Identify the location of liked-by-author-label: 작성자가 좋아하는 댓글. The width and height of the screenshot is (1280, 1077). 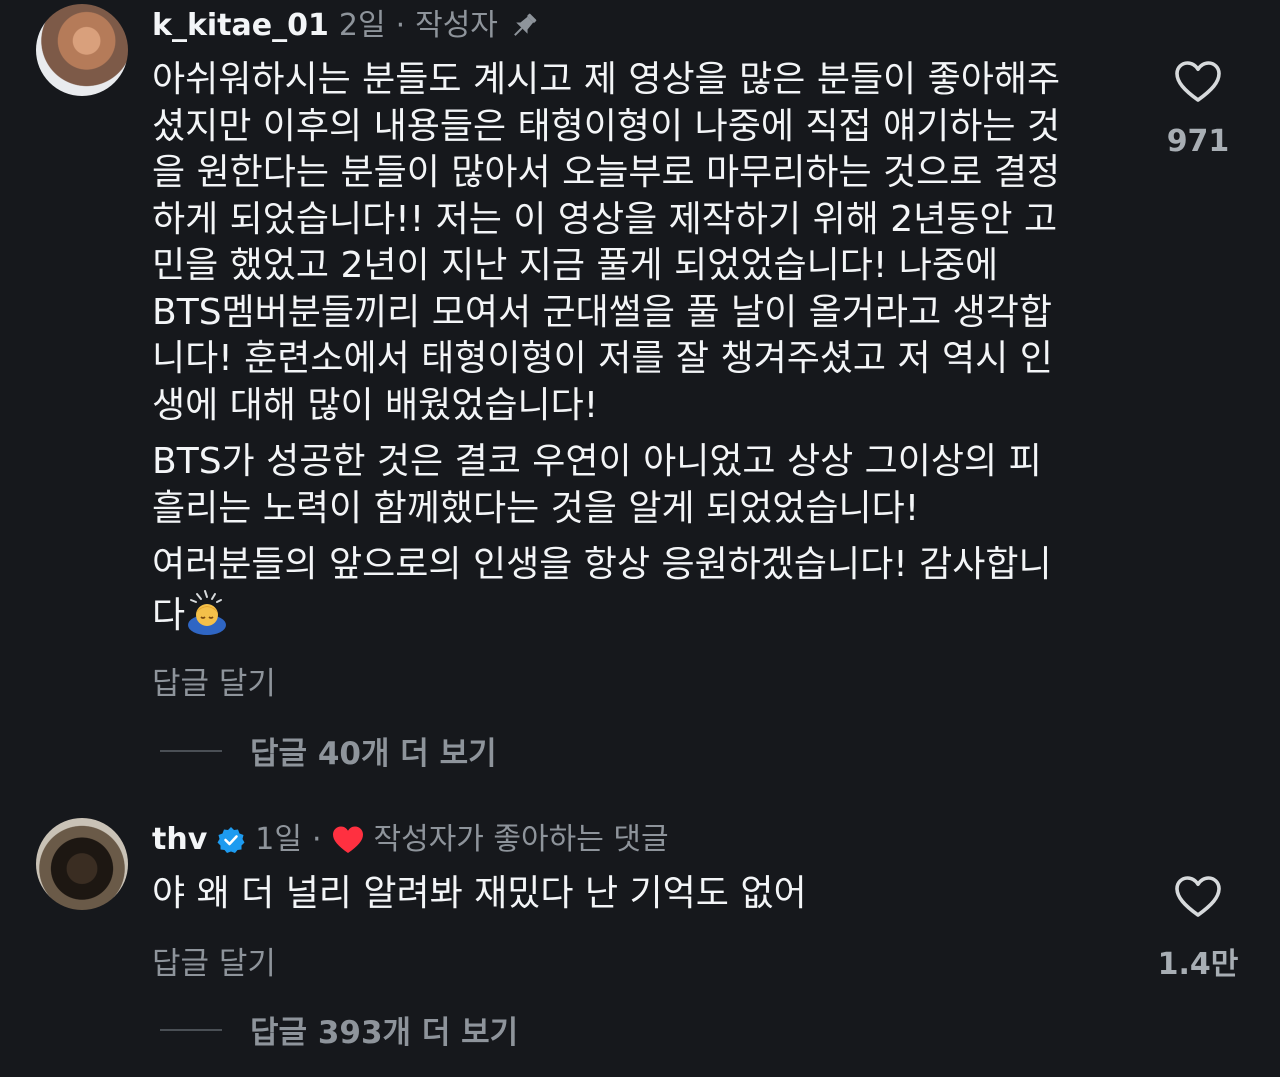
(521, 839).